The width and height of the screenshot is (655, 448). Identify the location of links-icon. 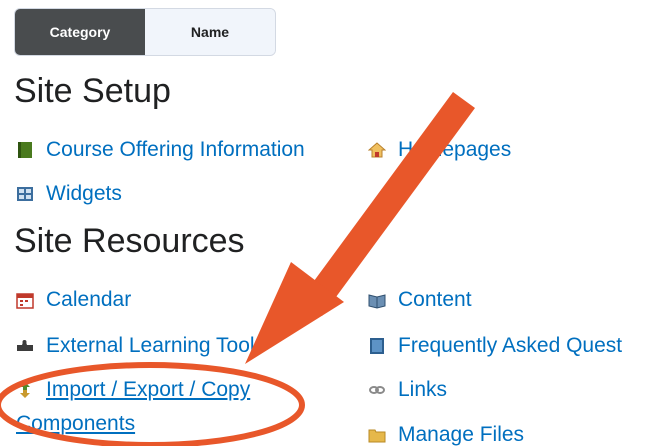
(377, 390).